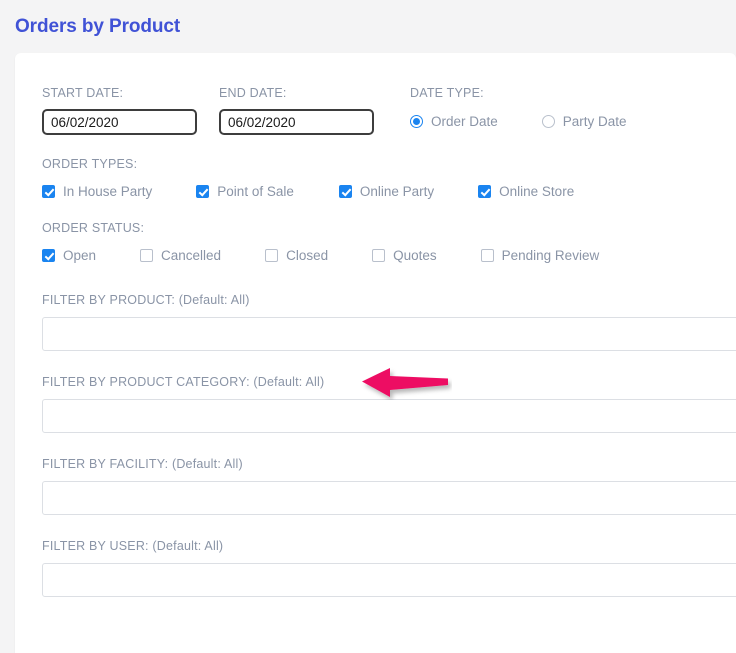  I want to click on end-date-group: END DATE:, so click(296, 110).